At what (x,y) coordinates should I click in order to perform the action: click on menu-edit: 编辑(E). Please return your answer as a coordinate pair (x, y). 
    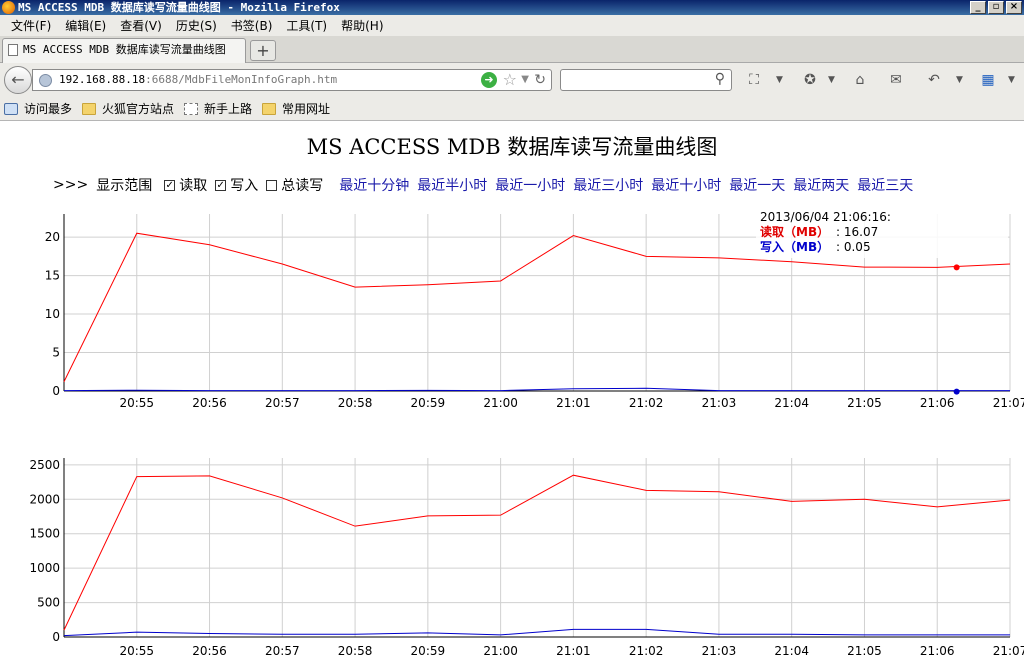
    Looking at the image, I should click on (85, 25).